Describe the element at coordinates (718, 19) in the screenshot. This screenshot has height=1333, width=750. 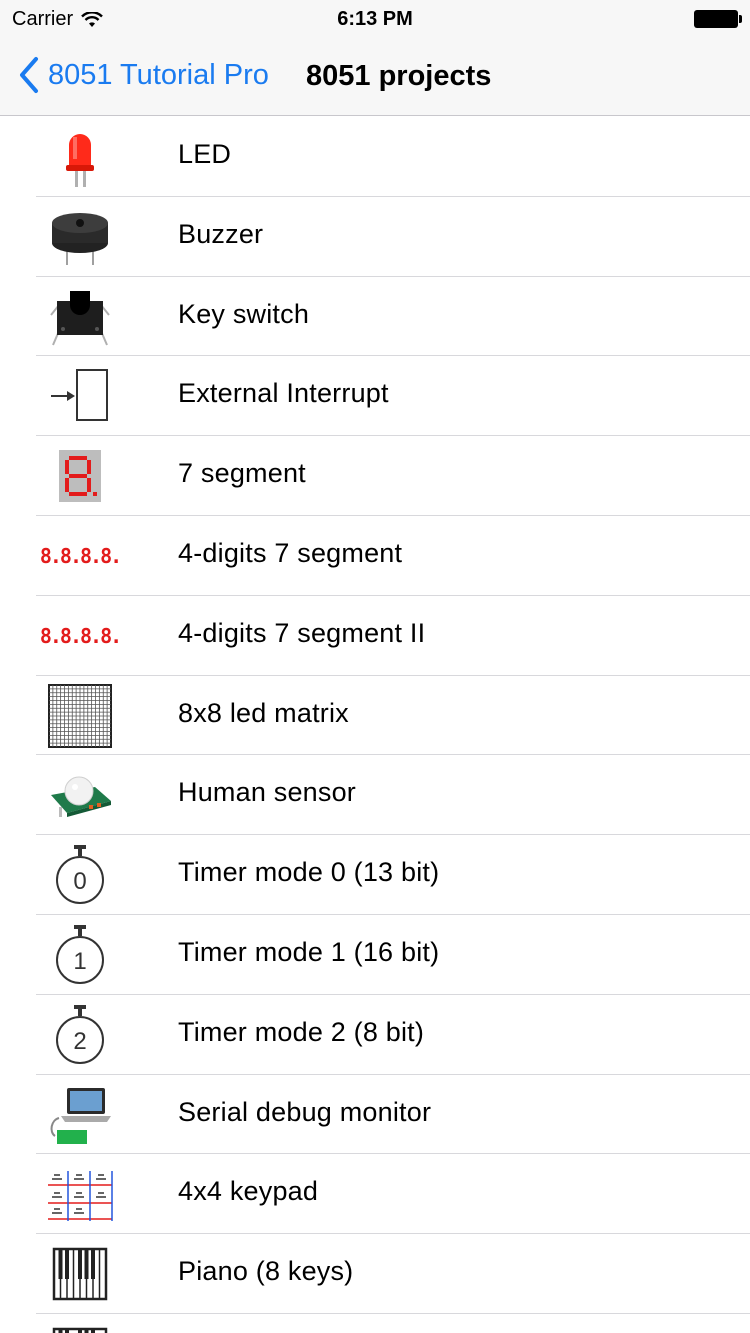
I see `battery-icon` at that location.